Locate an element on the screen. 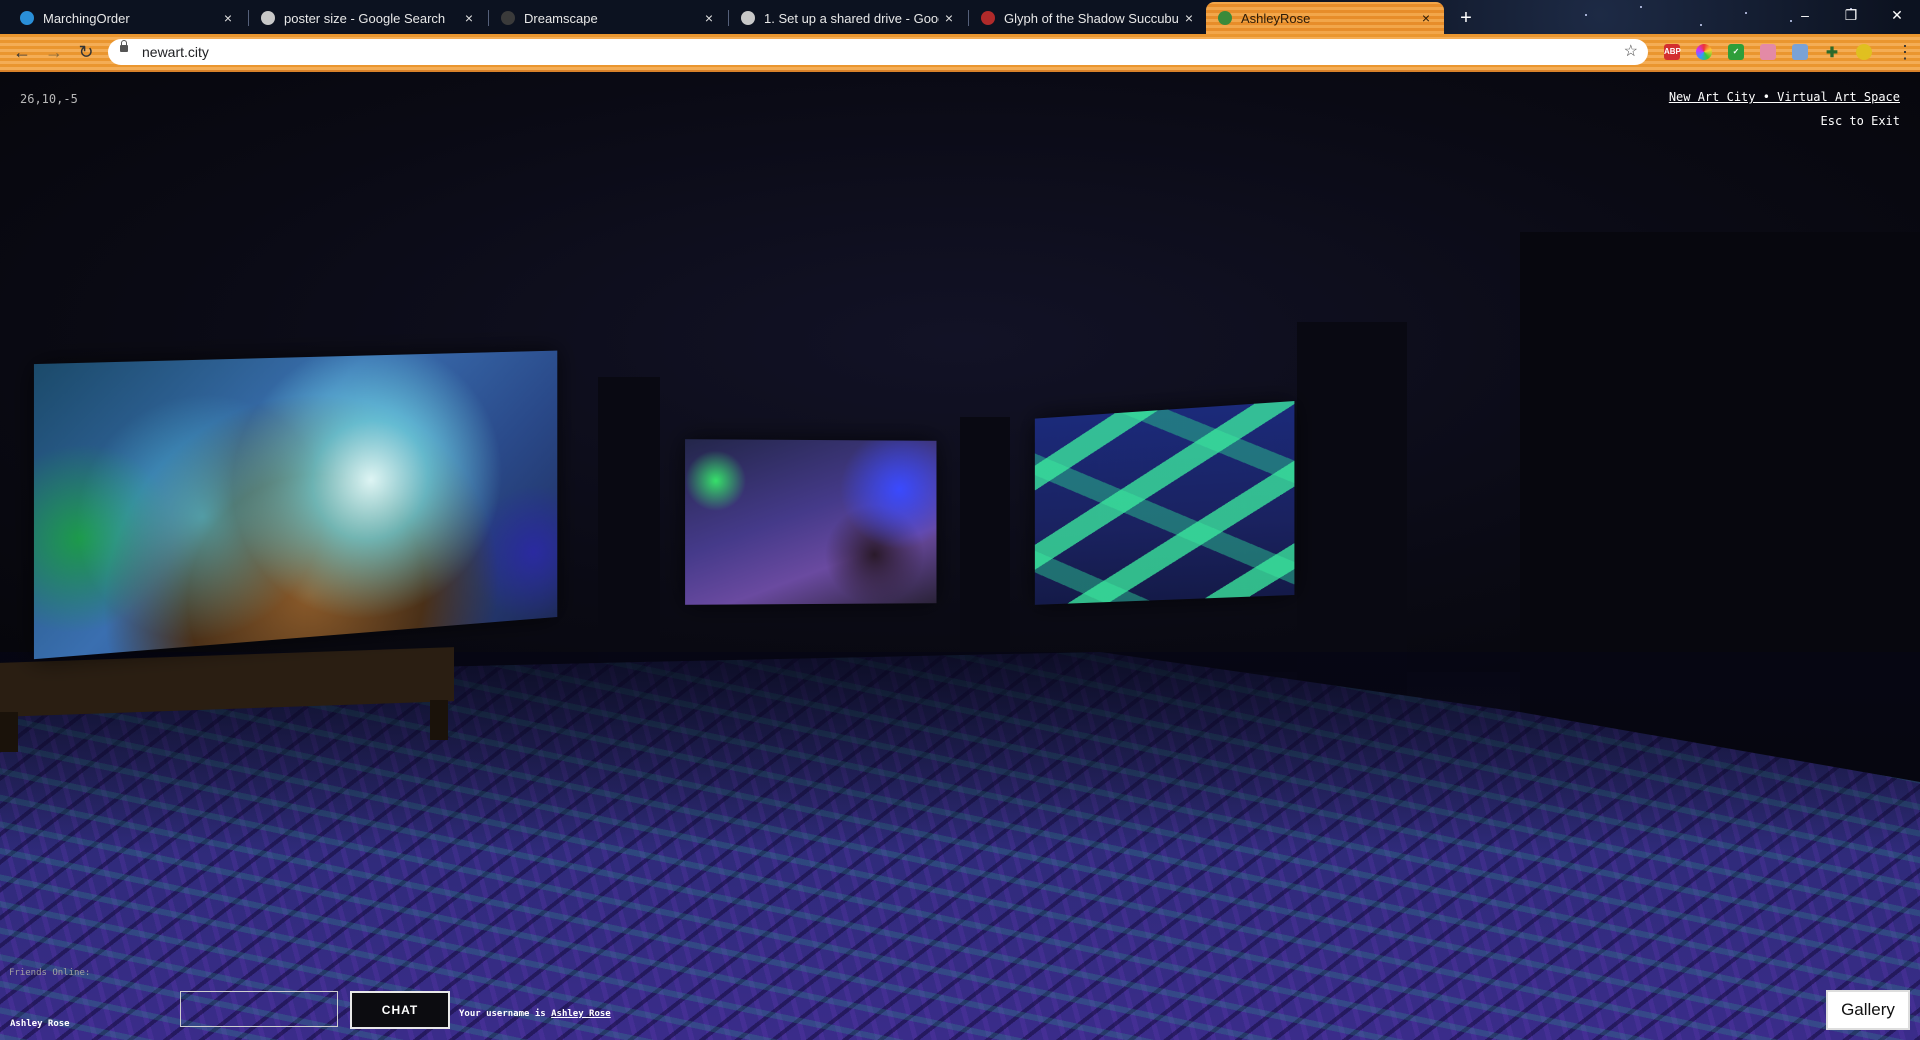 This screenshot has width=1920, height=1040. position-coordinates: 26,10,-5 is located at coordinates (49, 99).